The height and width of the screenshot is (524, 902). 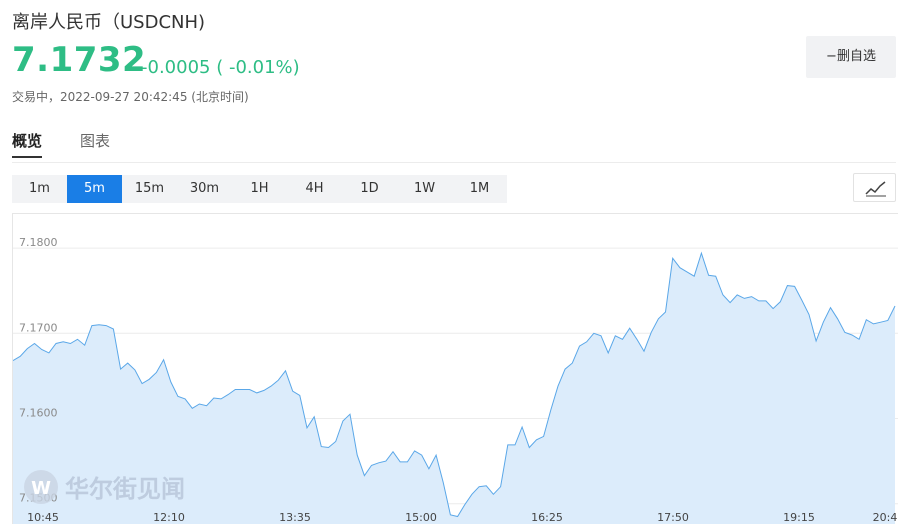 I want to click on watermark-text: 华尔街见闻, so click(x=125, y=488).